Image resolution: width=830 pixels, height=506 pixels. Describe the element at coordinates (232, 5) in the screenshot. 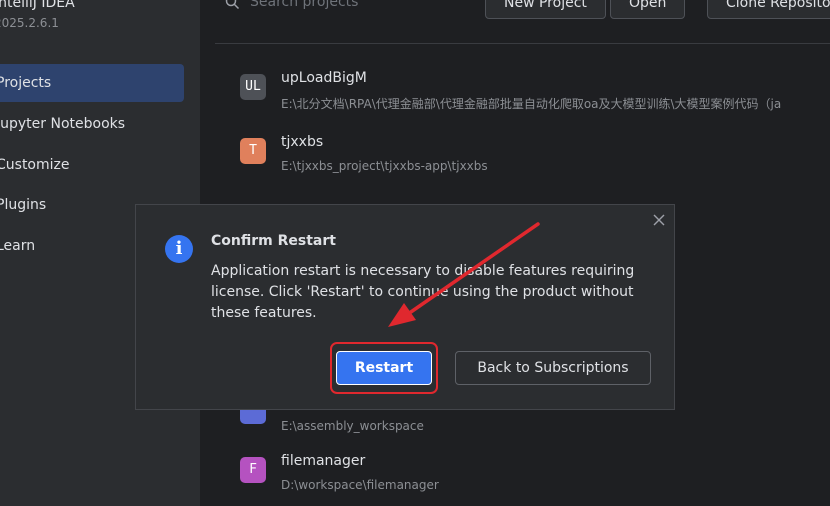

I see `search-icon` at that location.